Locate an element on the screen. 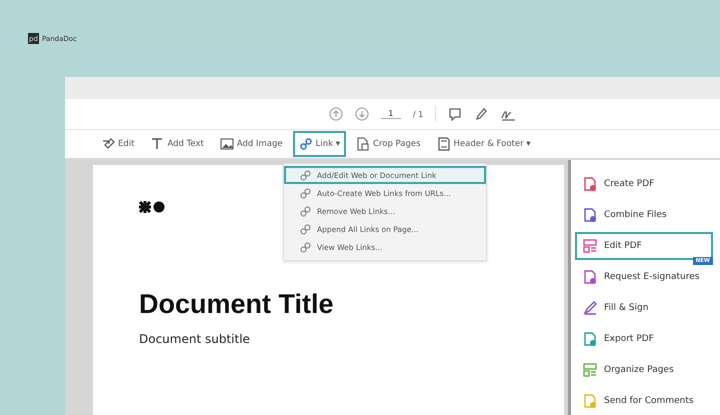 The height and width of the screenshot is (415, 720). logo-drawing is located at coordinates (152, 207).